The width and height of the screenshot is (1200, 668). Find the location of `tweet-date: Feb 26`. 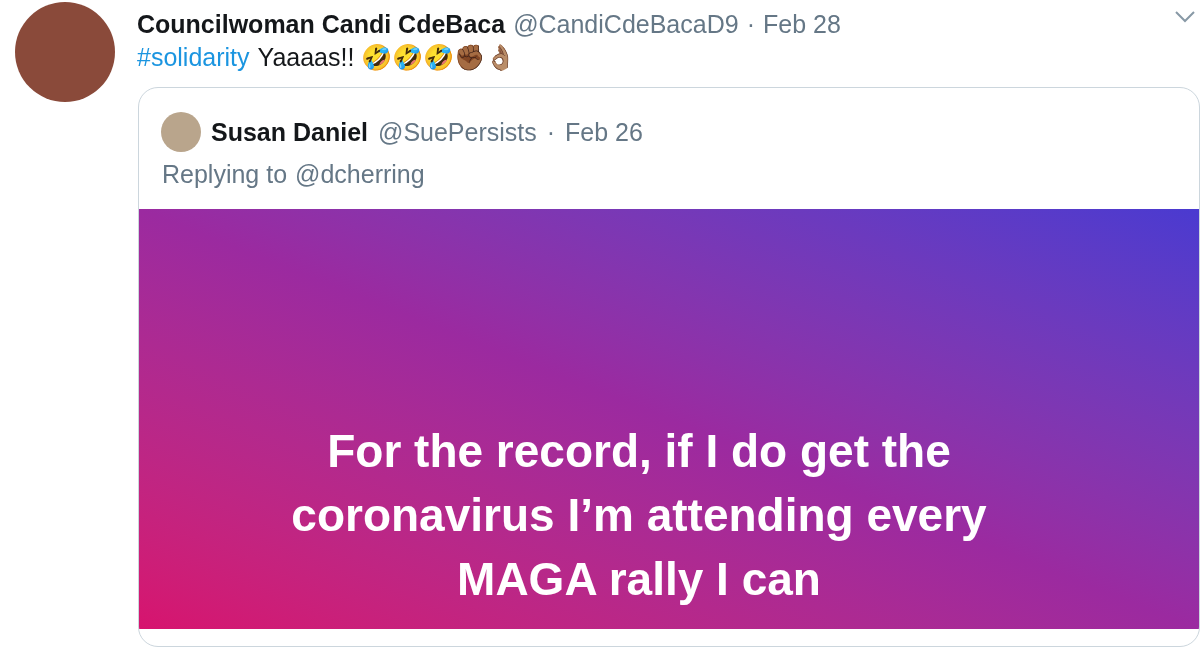

tweet-date: Feb 26 is located at coordinates (604, 132).